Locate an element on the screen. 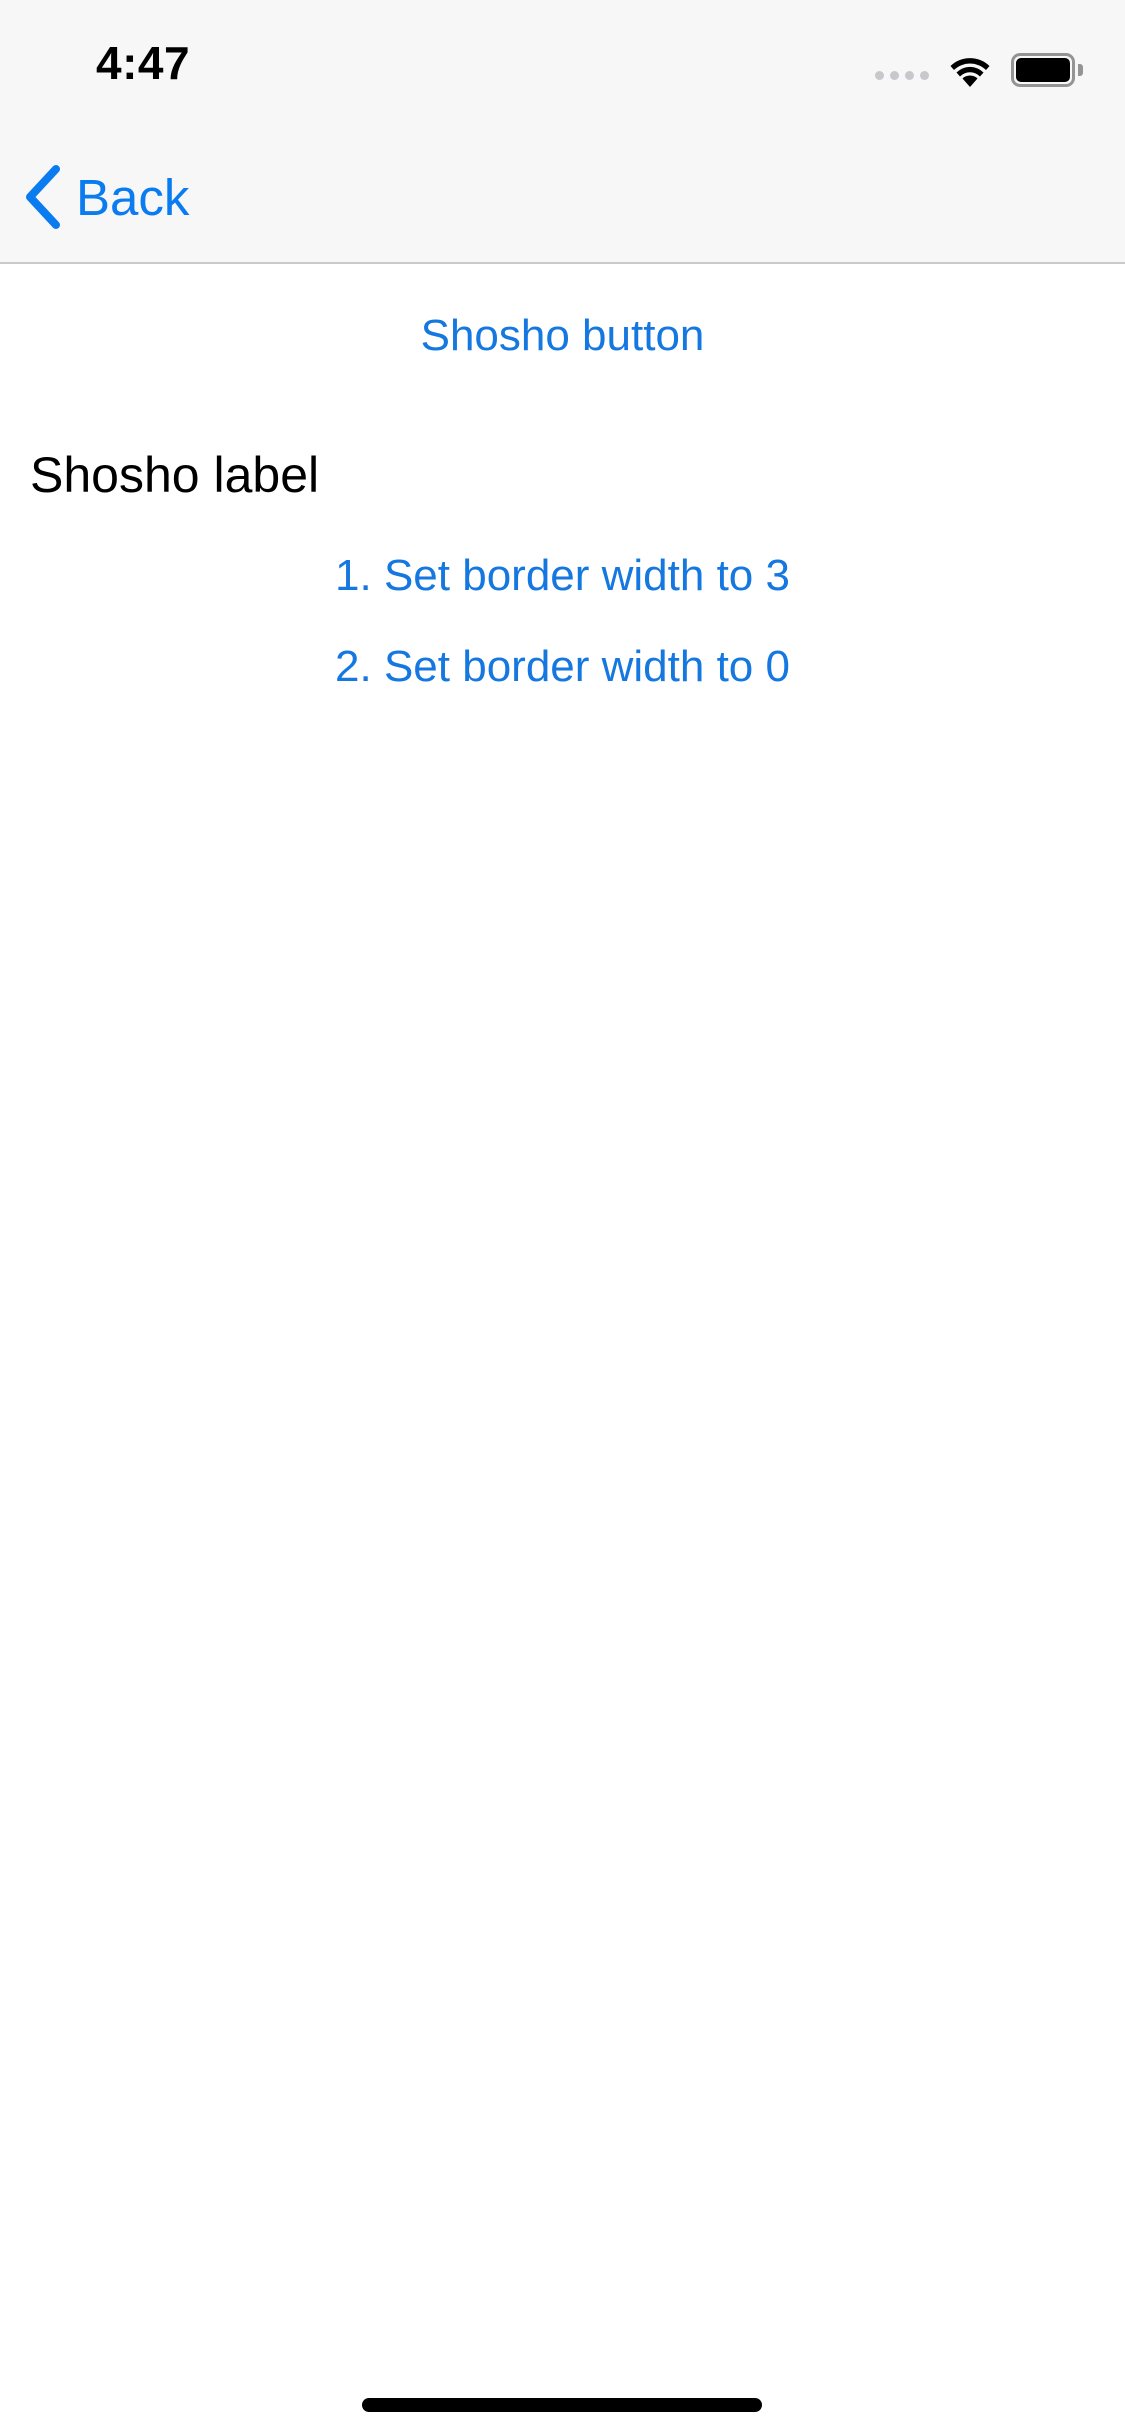 The height and width of the screenshot is (2436, 1125). set-border-width-3-button: 1. Set border width to 3 is located at coordinates (562, 576).